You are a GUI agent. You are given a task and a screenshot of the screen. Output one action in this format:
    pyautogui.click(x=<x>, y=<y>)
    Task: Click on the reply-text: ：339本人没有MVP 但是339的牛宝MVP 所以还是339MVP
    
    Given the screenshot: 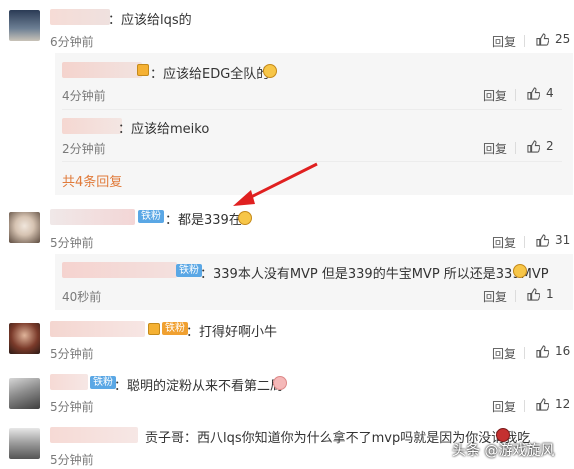 What is the action you would take?
    pyautogui.click(x=374, y=274)
    